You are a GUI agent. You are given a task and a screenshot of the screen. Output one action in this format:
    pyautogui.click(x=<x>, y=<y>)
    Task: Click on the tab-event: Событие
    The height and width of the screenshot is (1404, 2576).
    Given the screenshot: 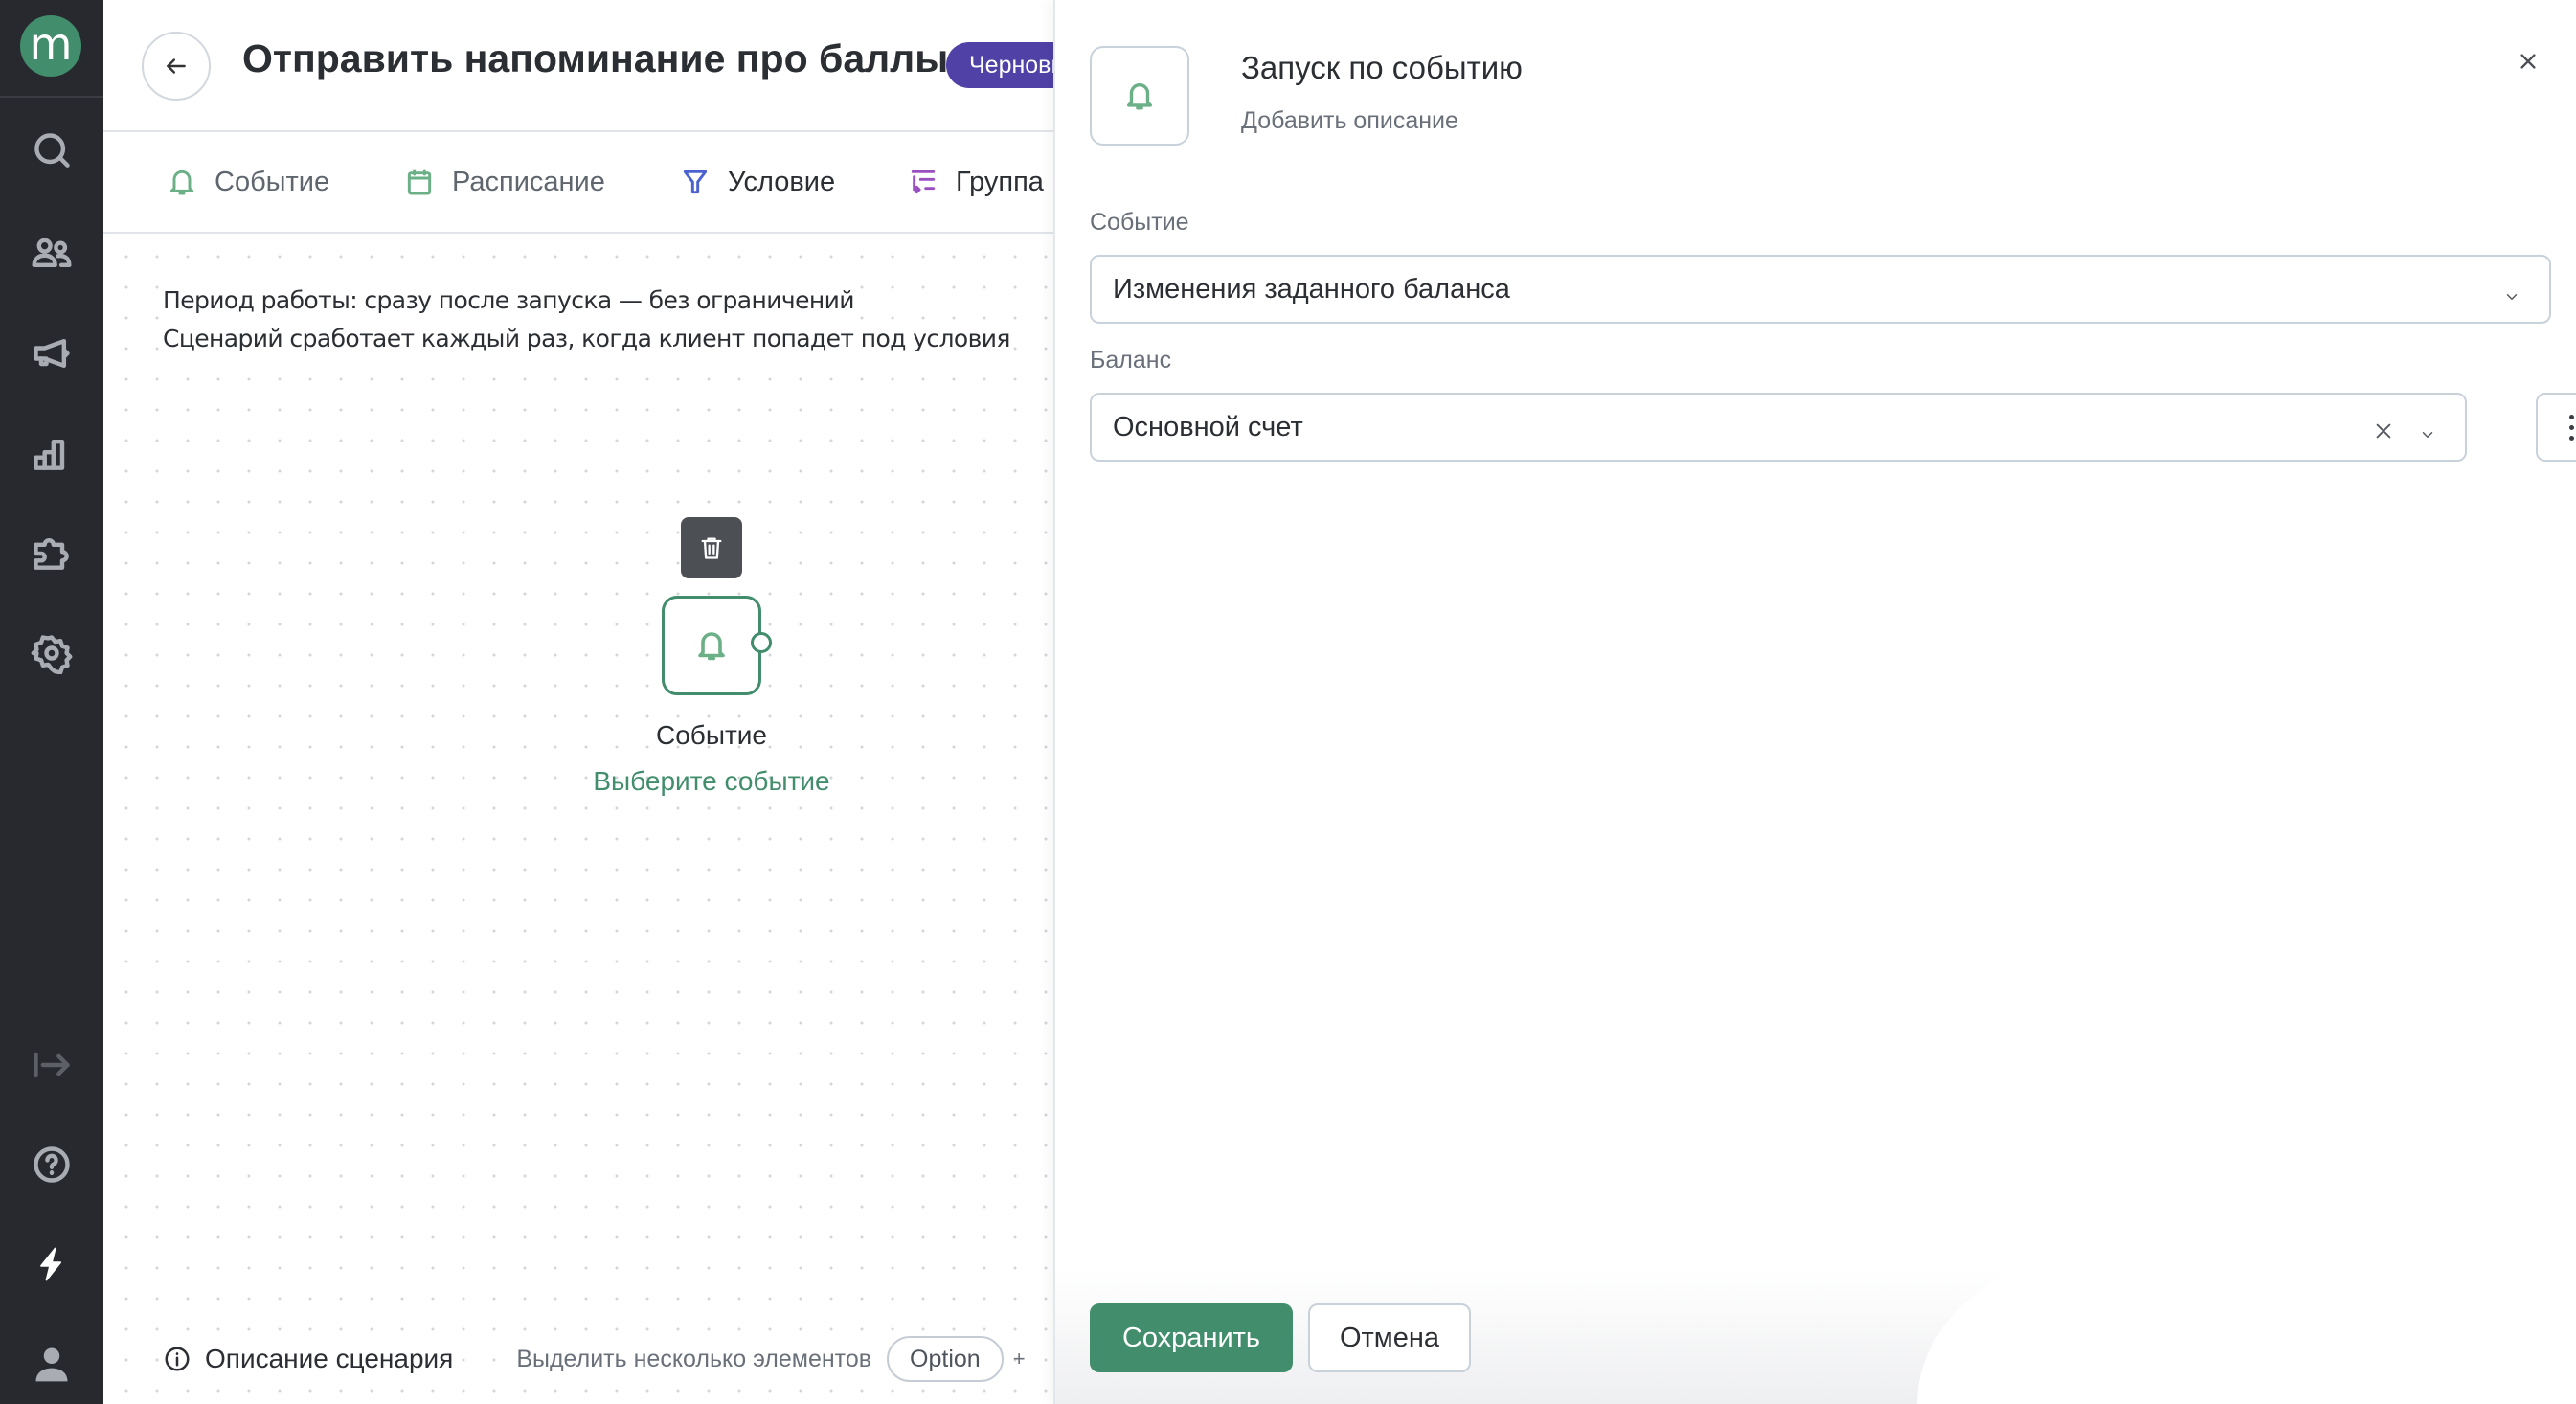 What is the action you would take?
    pyautogui.click(x=248, y=182)
    